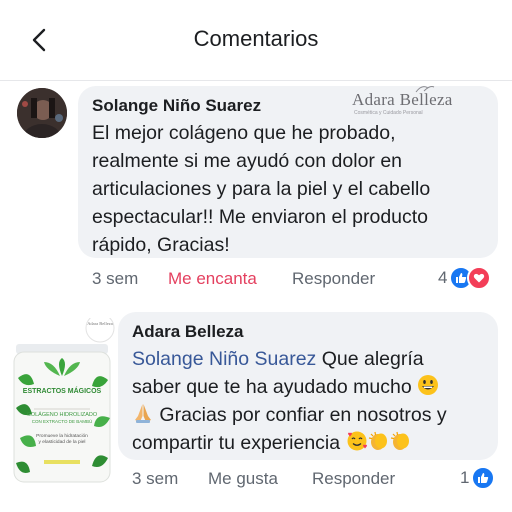 This screenshot has width=512, height=512. I want to click on product-line: y elasticidad de la piel, so click(62, 442).